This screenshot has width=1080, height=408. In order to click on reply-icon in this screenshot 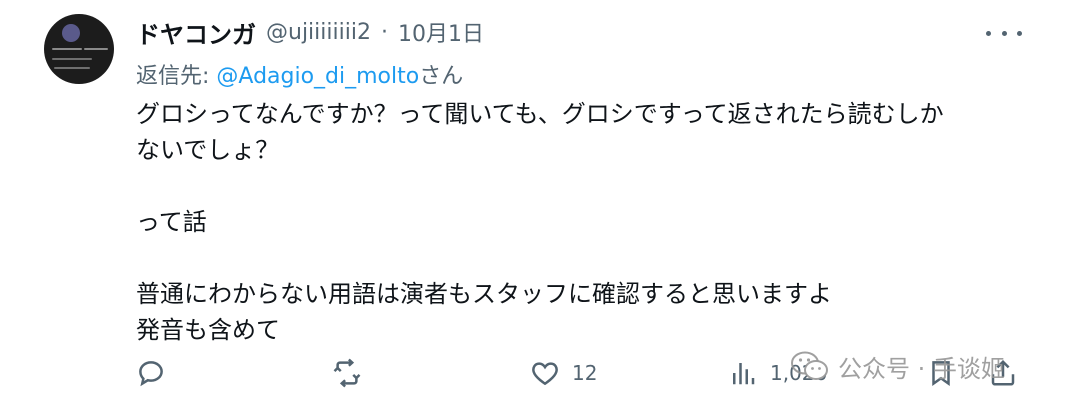, I will do `click(151, 374)`.